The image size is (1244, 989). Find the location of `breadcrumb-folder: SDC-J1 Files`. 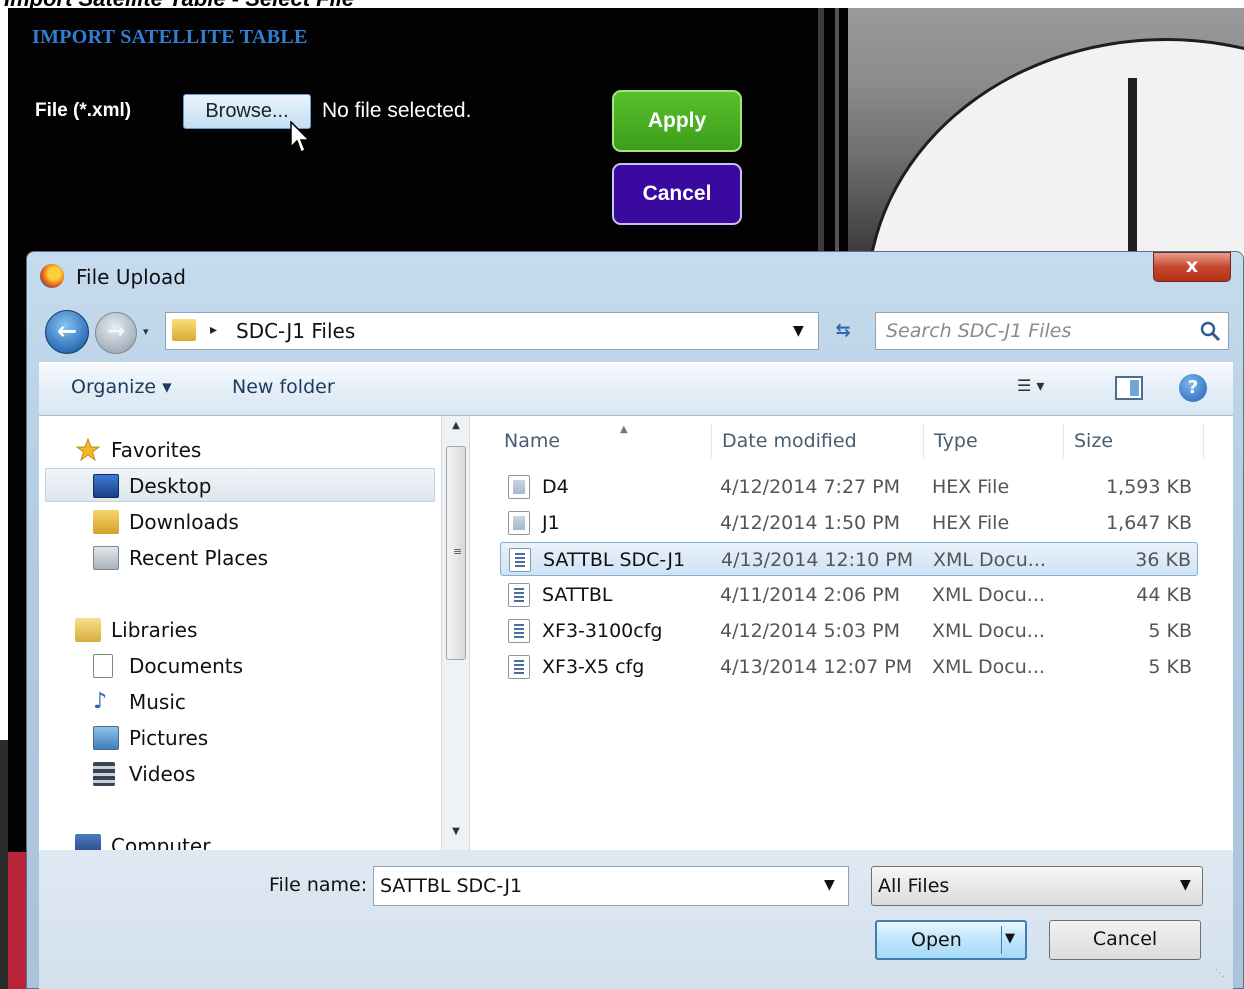

breadcrumb-folder: SDC-J1 Files is located at coordinates (295, 331).